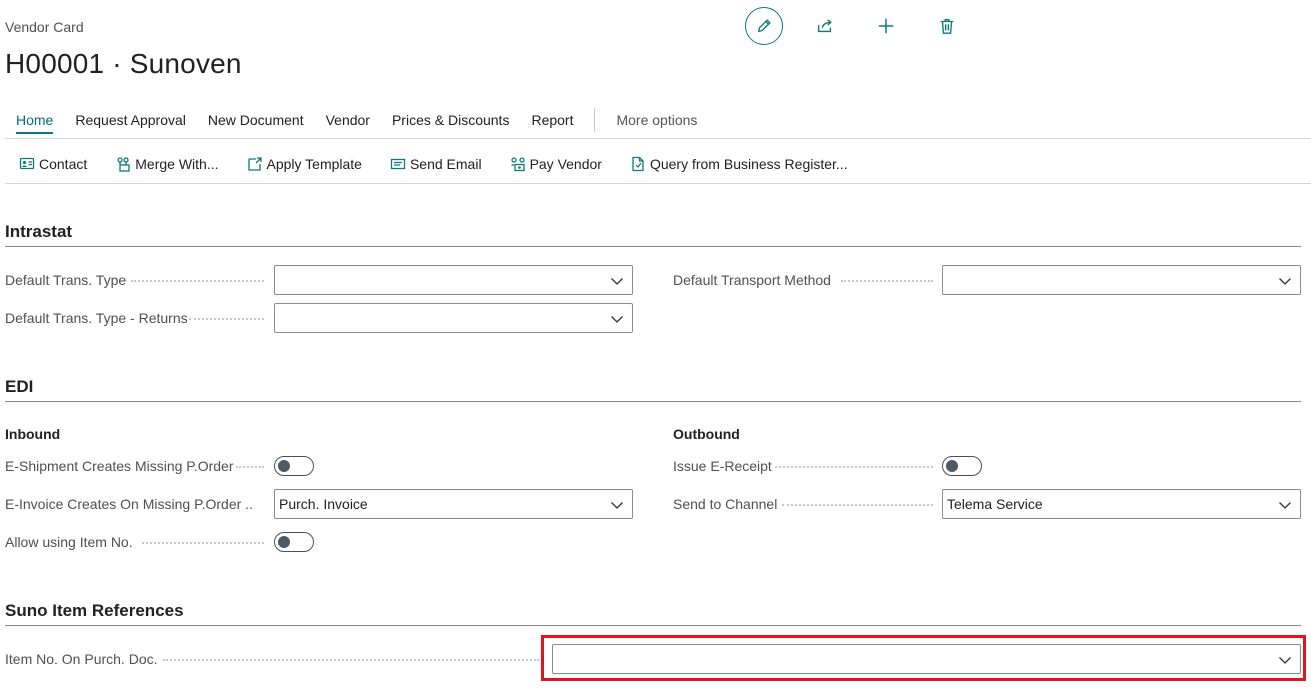 The width and height of the screenshot is (1311, 689). Describe the element at coordinates (453, 504) in the screenshot. I see `einvoice-creates-on-missing-porder-select: Purch. Invoice` at that location.